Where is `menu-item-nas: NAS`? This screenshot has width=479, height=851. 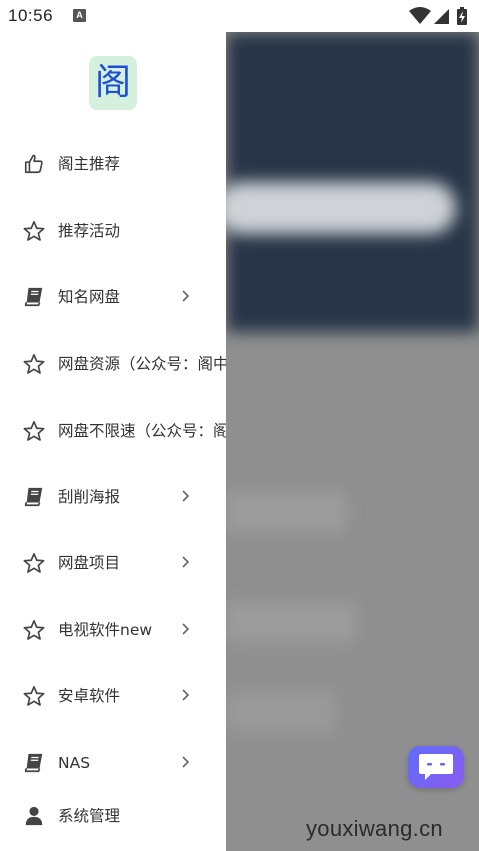 menu-item-nas: NAS is located at coordinates (113, 763).